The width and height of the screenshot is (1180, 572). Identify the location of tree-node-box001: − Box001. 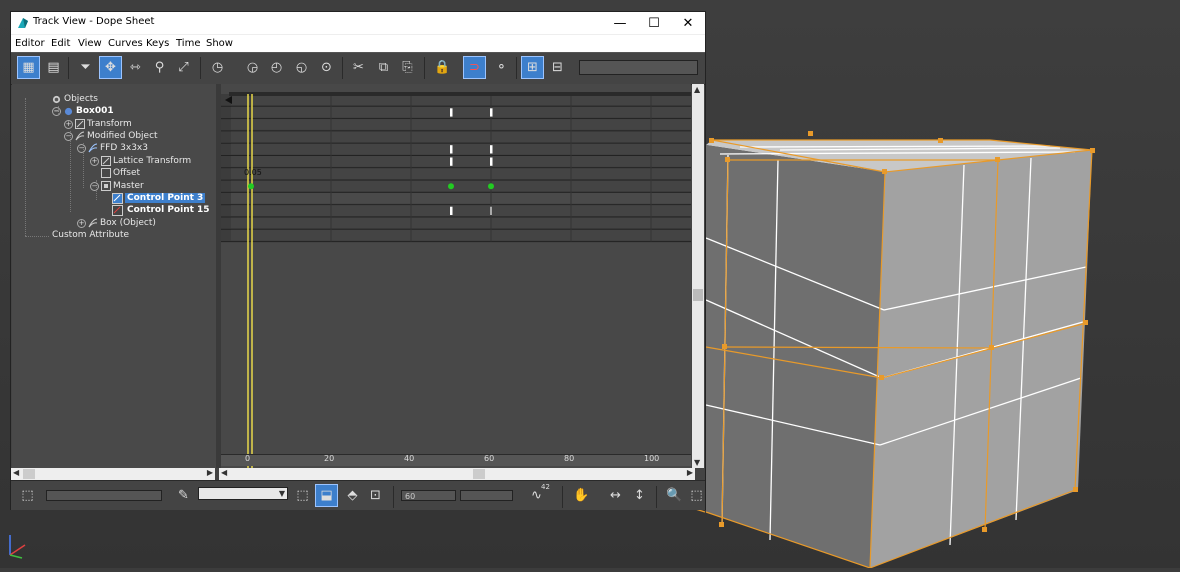
(83, 111).